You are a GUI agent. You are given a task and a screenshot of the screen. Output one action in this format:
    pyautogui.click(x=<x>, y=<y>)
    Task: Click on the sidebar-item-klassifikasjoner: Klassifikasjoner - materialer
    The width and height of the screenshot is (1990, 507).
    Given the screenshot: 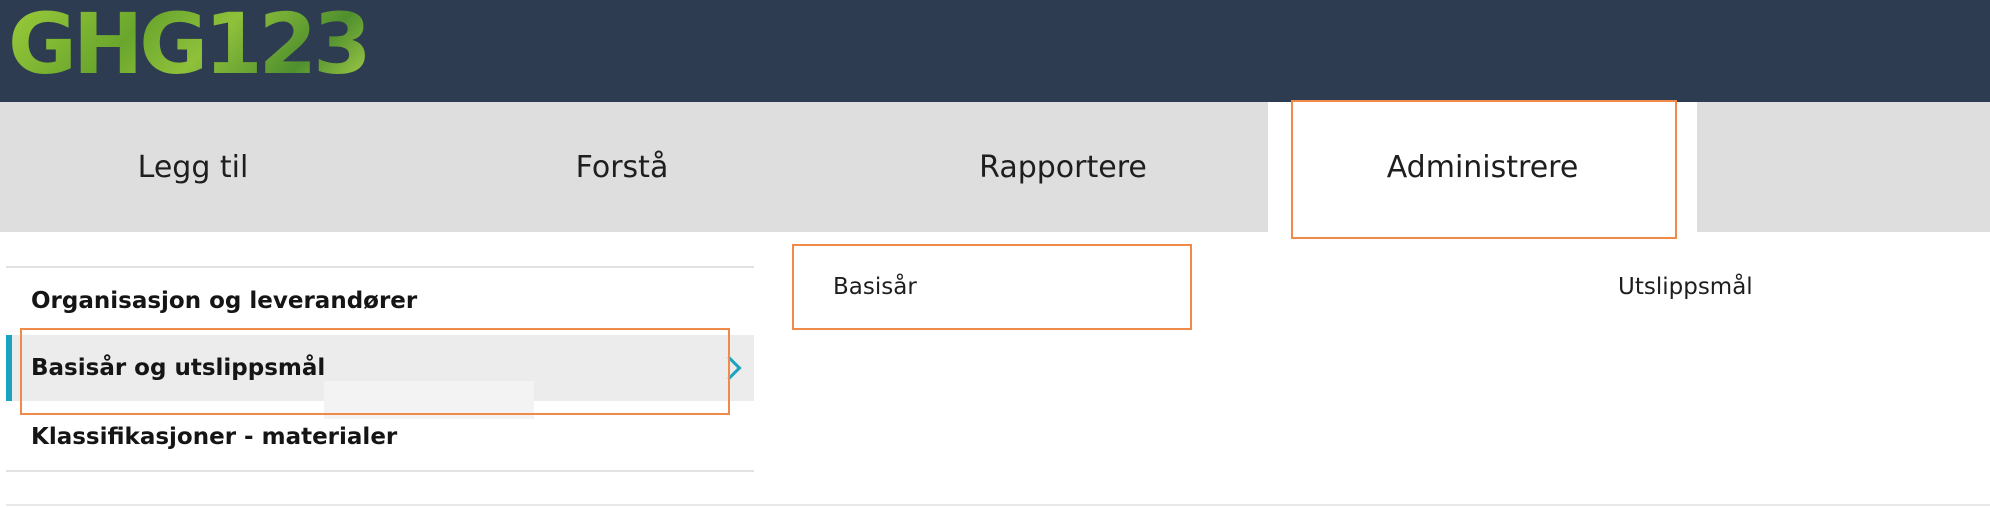 What is the action you would take?
    pyautogui.click(x=380, y=437)
    